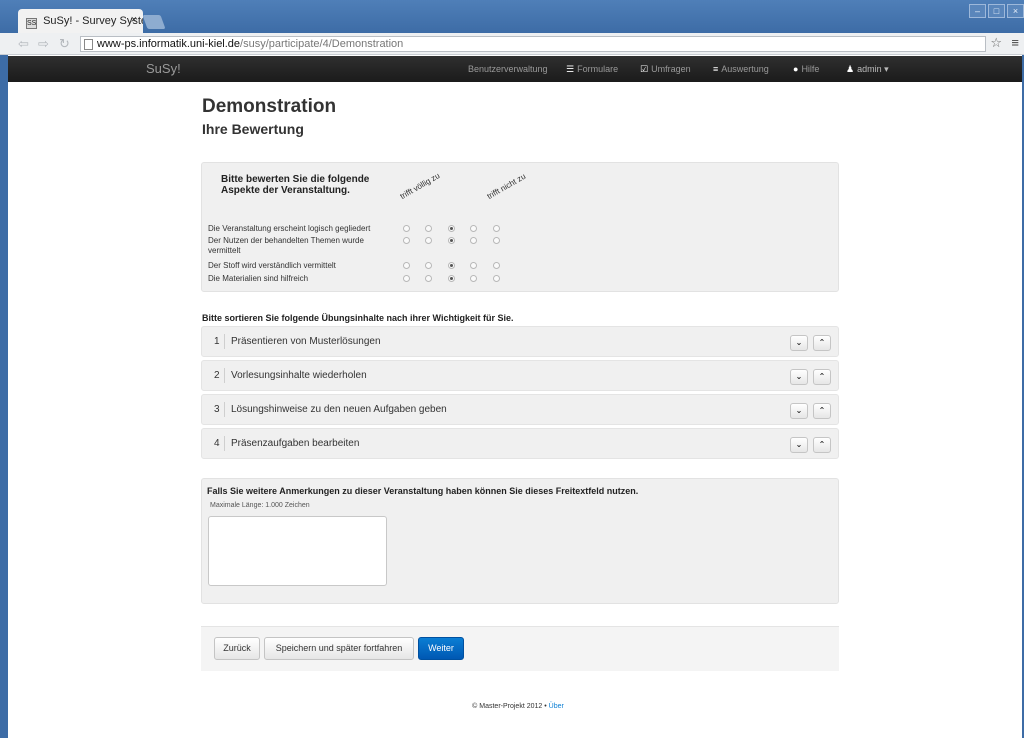 The height and width of the screenshot is (738, 1024). What do you see at coordinates (217, 341) in the screenshot?
I see `sort-item-number: 1` at bounding box center [217, 341].